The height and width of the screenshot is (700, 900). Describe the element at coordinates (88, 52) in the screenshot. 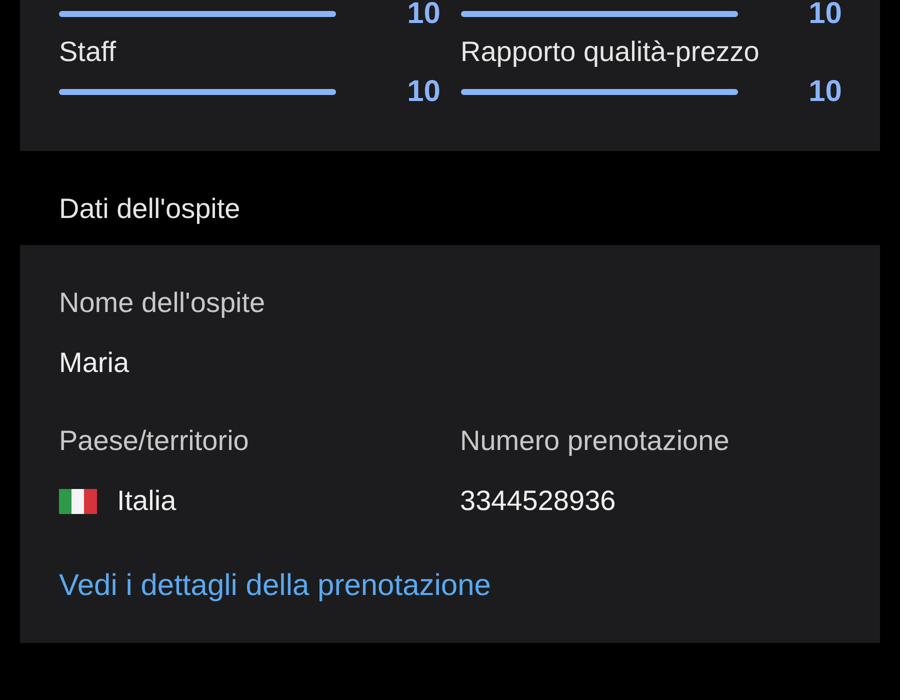

I see `rating-label: Staff` at that location.